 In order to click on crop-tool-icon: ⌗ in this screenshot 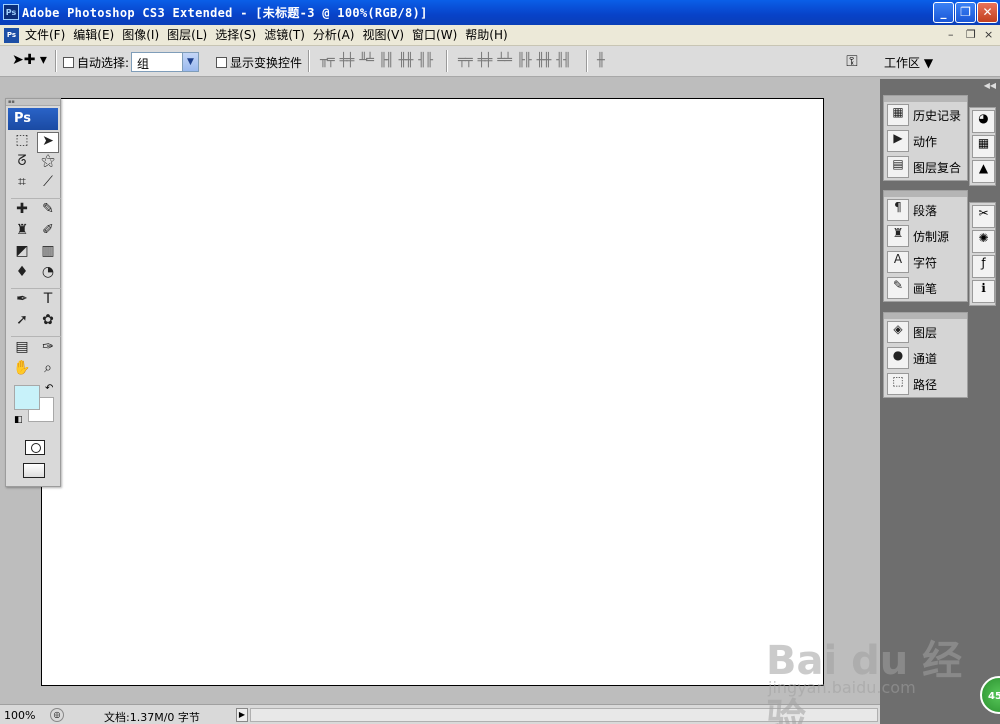, I will do `click(22, 184)`.